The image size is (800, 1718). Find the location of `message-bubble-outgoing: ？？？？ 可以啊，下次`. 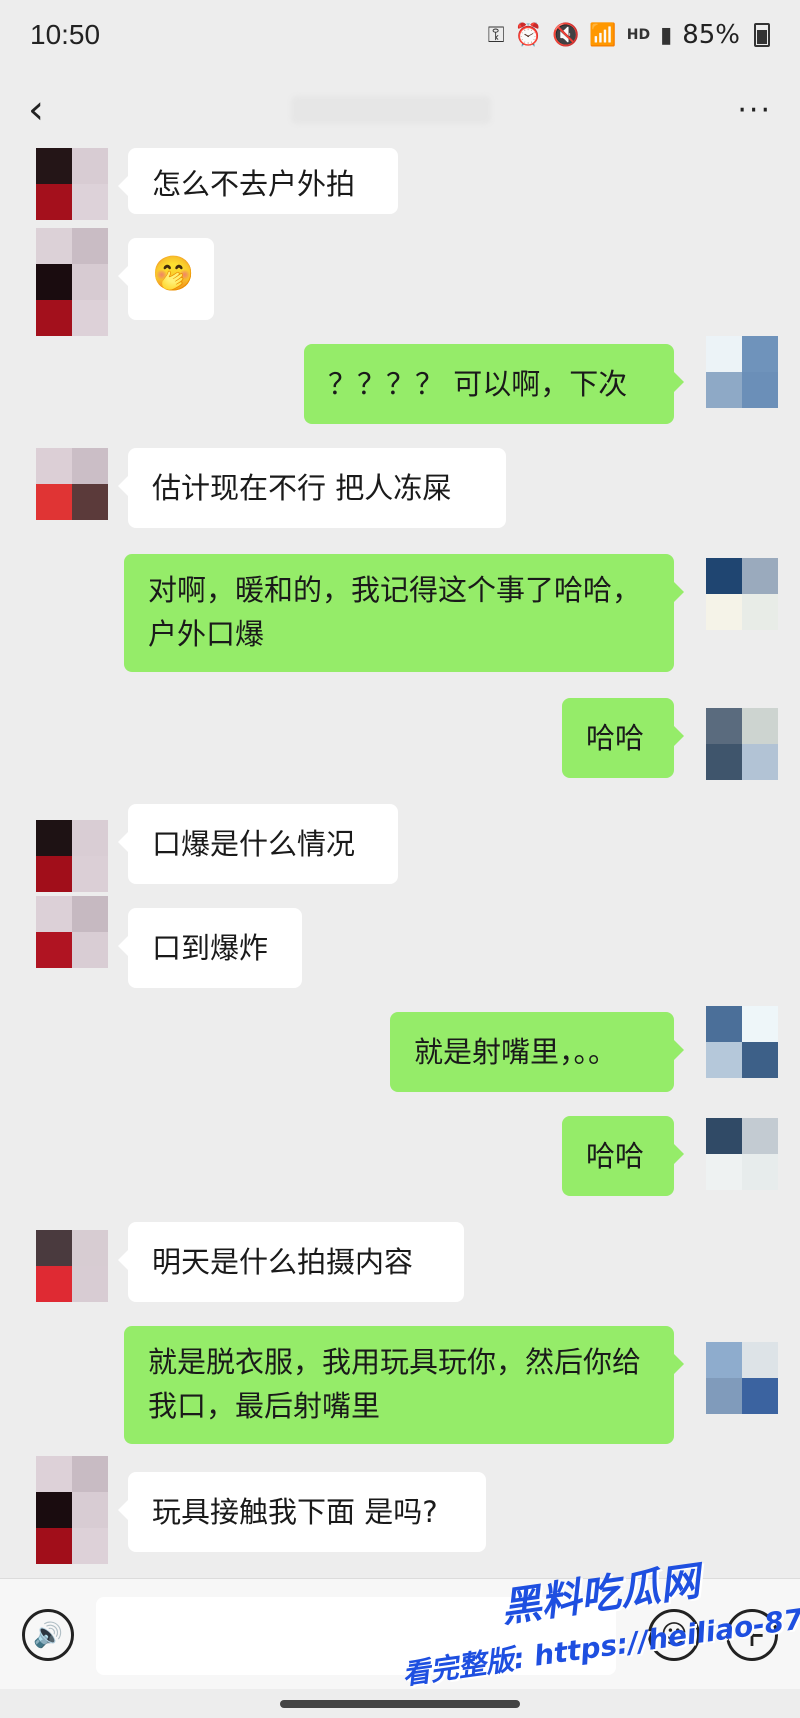

message-bubble-outgoing: ？？？？ 可以啊，下次 is located at coordinates (494, 384).